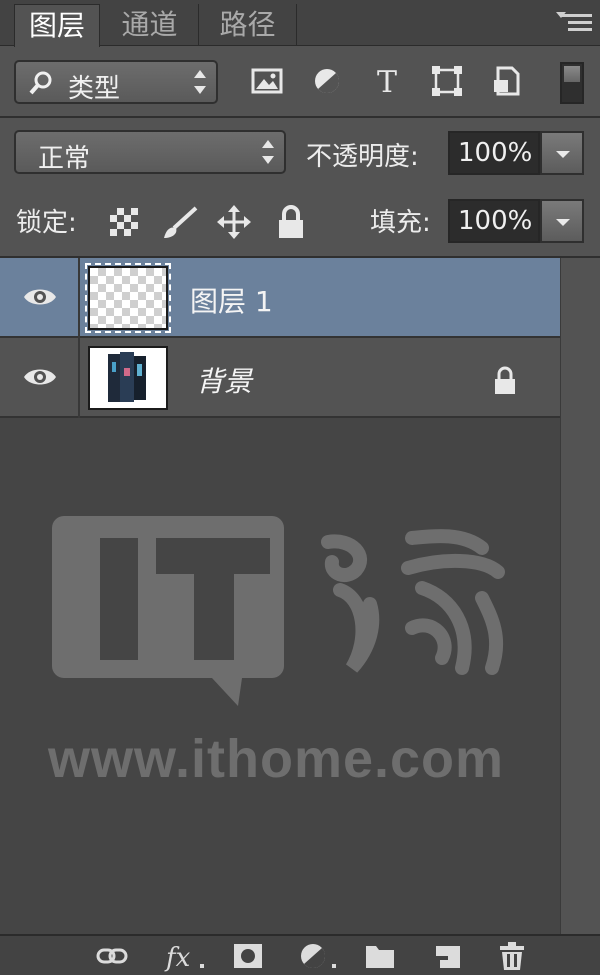 Image resolution: width=600 pixels, height=975 pixels. Describe the element at coordinates (248, 25) in the screenshot. I see `tab-paths: 路径` at that location.